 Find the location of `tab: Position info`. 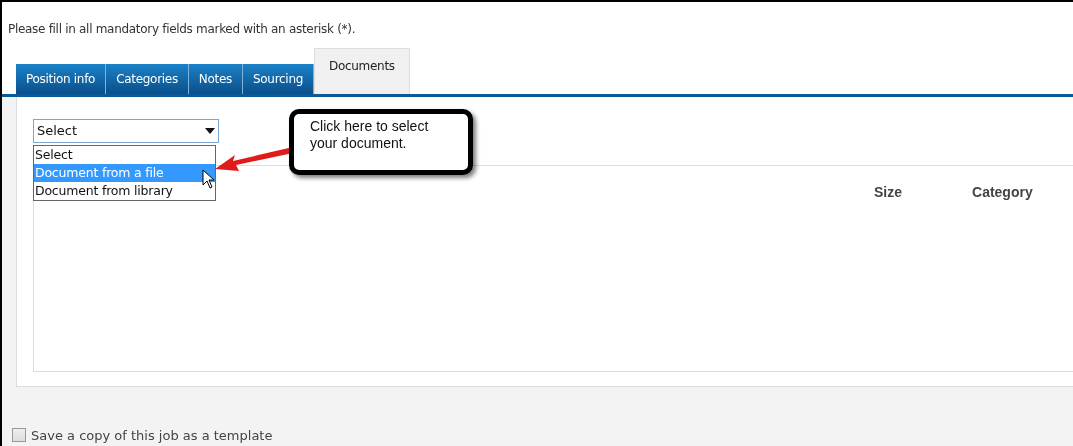

tab: Position info is located at coordinates (61, 79).